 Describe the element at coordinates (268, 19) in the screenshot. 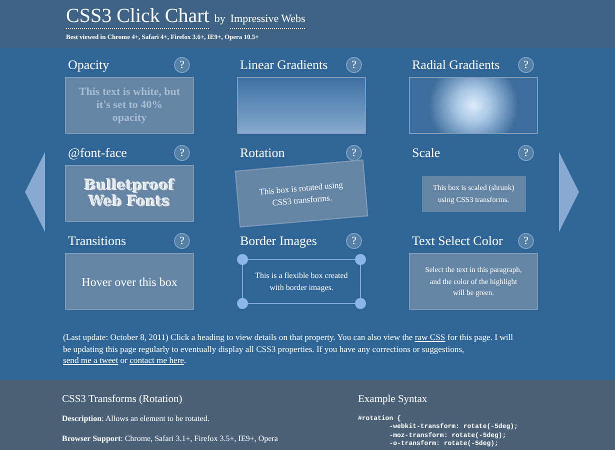

I see `author-link: Impressive Webs` at that location.